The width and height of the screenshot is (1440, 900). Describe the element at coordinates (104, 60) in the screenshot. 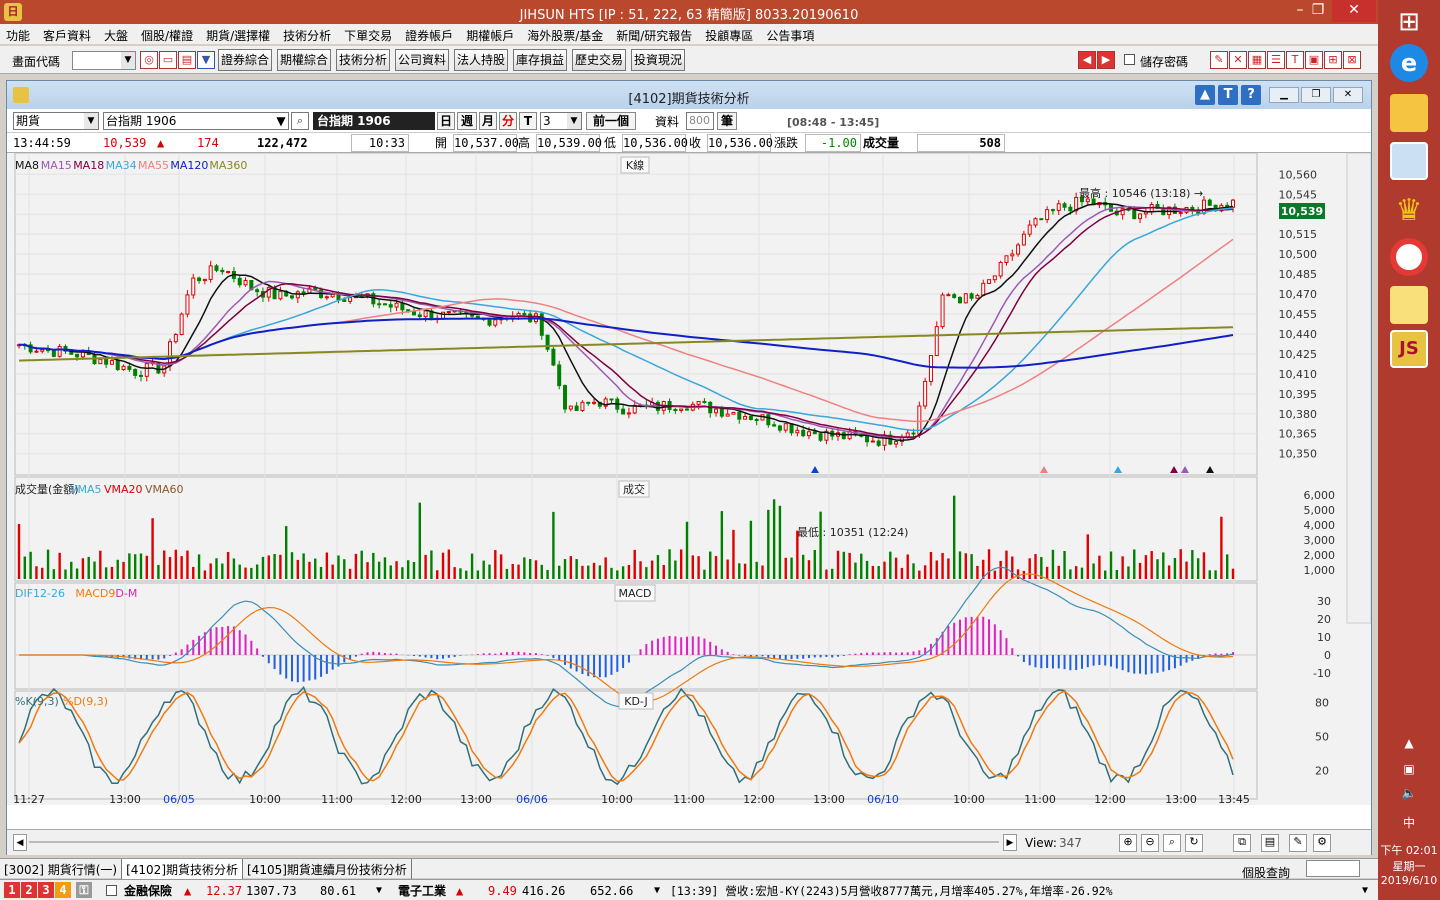

I see `screen-code-input: ▼` at that location.